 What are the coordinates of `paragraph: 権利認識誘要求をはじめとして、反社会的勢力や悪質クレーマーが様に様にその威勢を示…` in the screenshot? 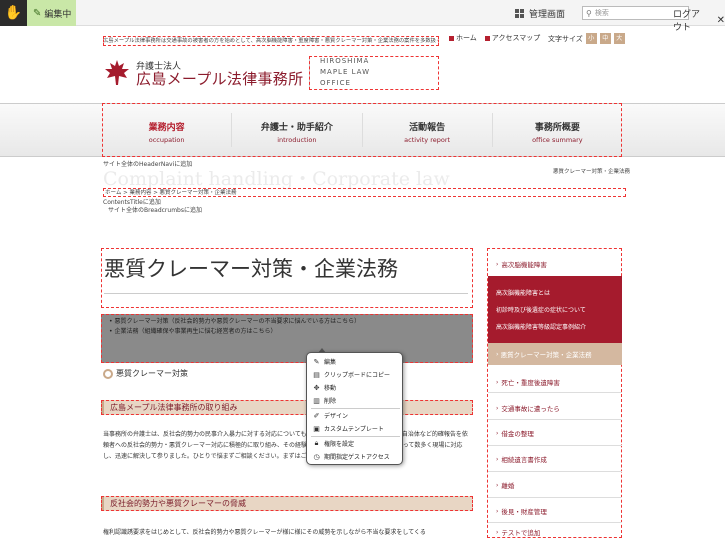 It's located at (264, 532).